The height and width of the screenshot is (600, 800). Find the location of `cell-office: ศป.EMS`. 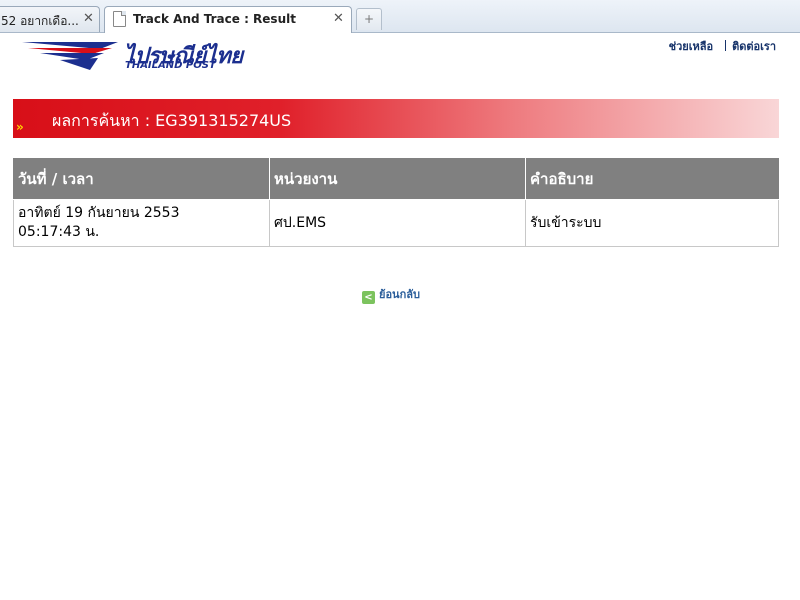

cell-office: ศป.EMS is located at coordinates (397, 223).